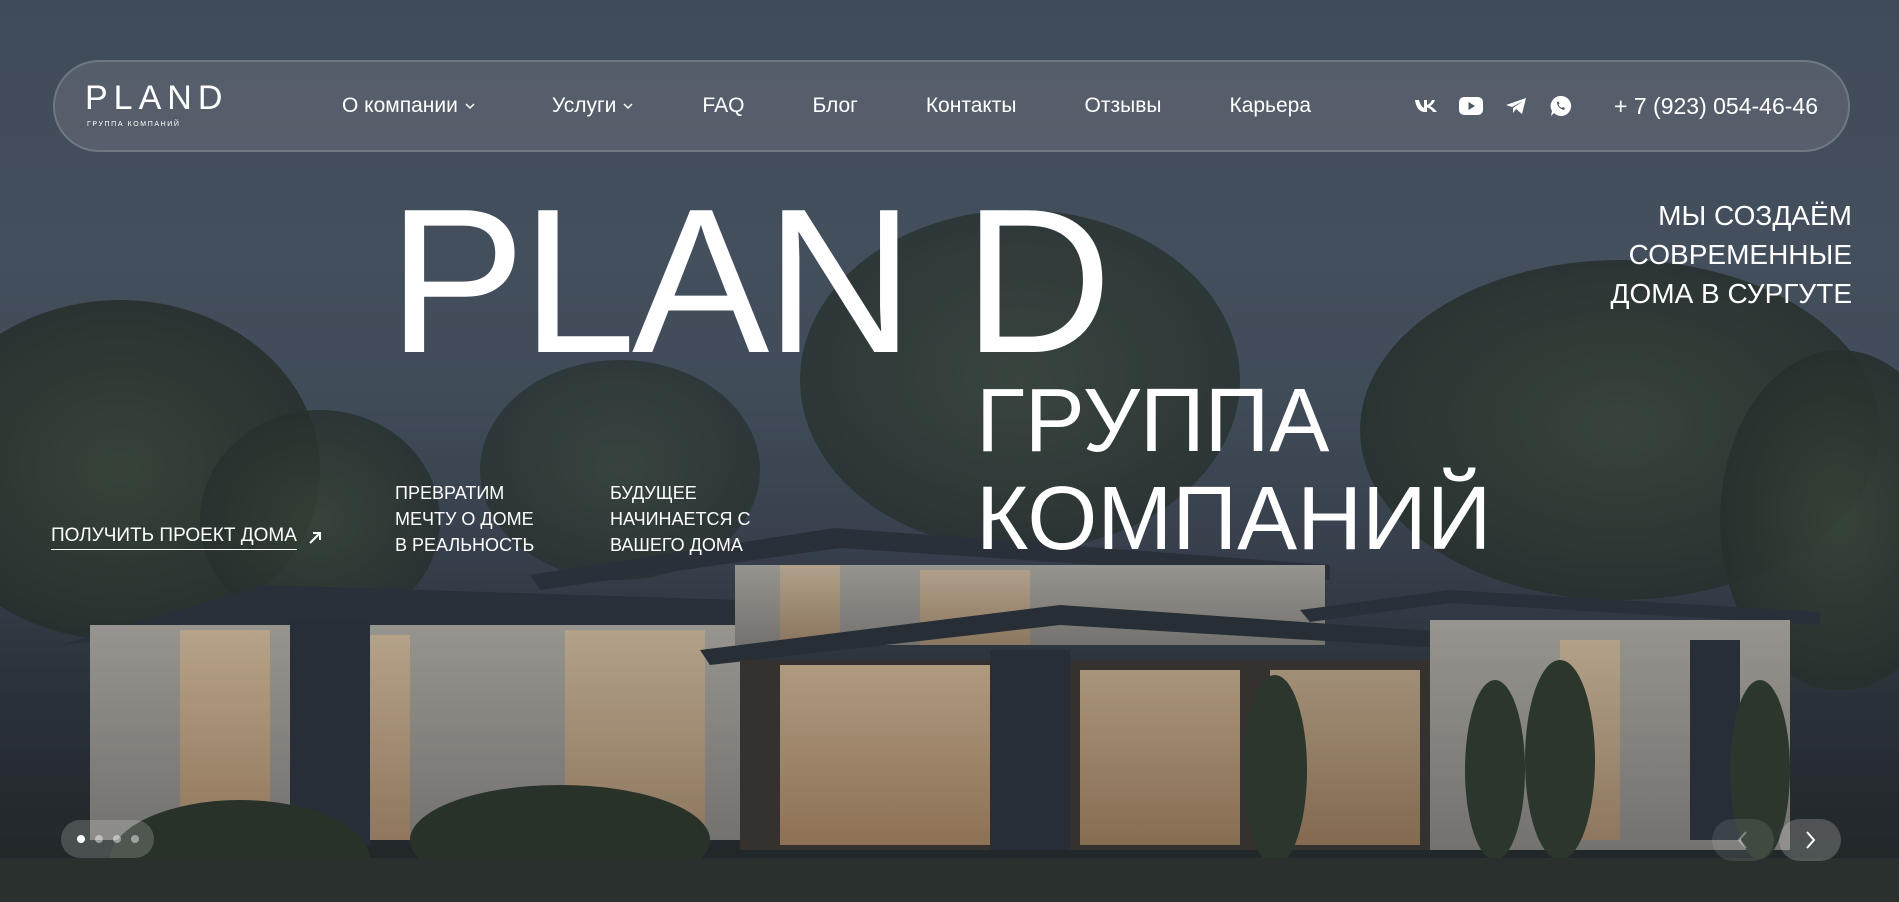 Image resolution: width=1899 pixels, height=902 pixels. I want to click on nav-item-career: Карьера, so click(1270, 106).